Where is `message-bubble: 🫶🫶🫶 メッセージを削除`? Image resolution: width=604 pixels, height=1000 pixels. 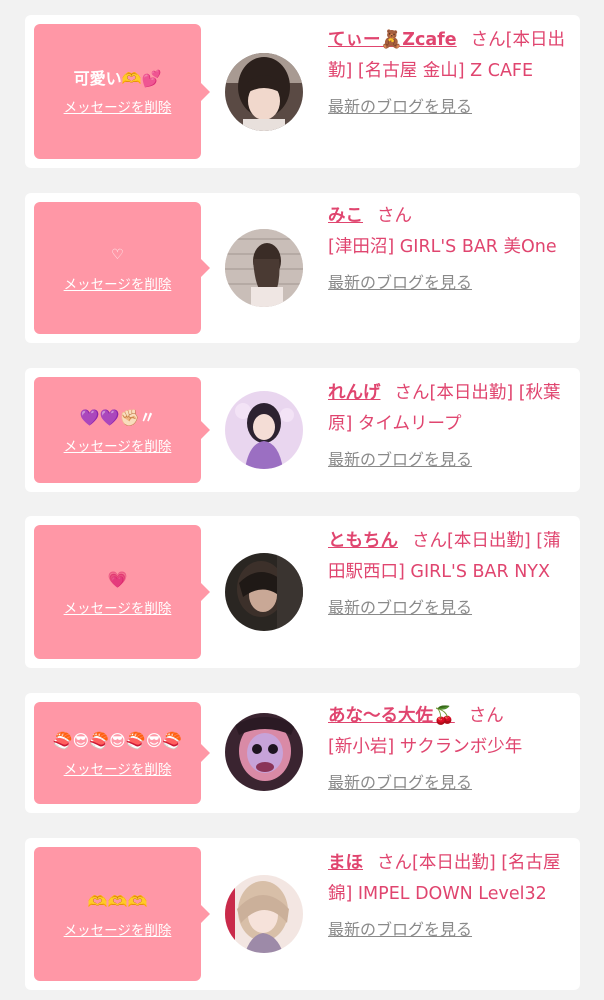 message-bubble: 🫶🫶🫶 メッセージを削除 is located at coordinates (122, 914).